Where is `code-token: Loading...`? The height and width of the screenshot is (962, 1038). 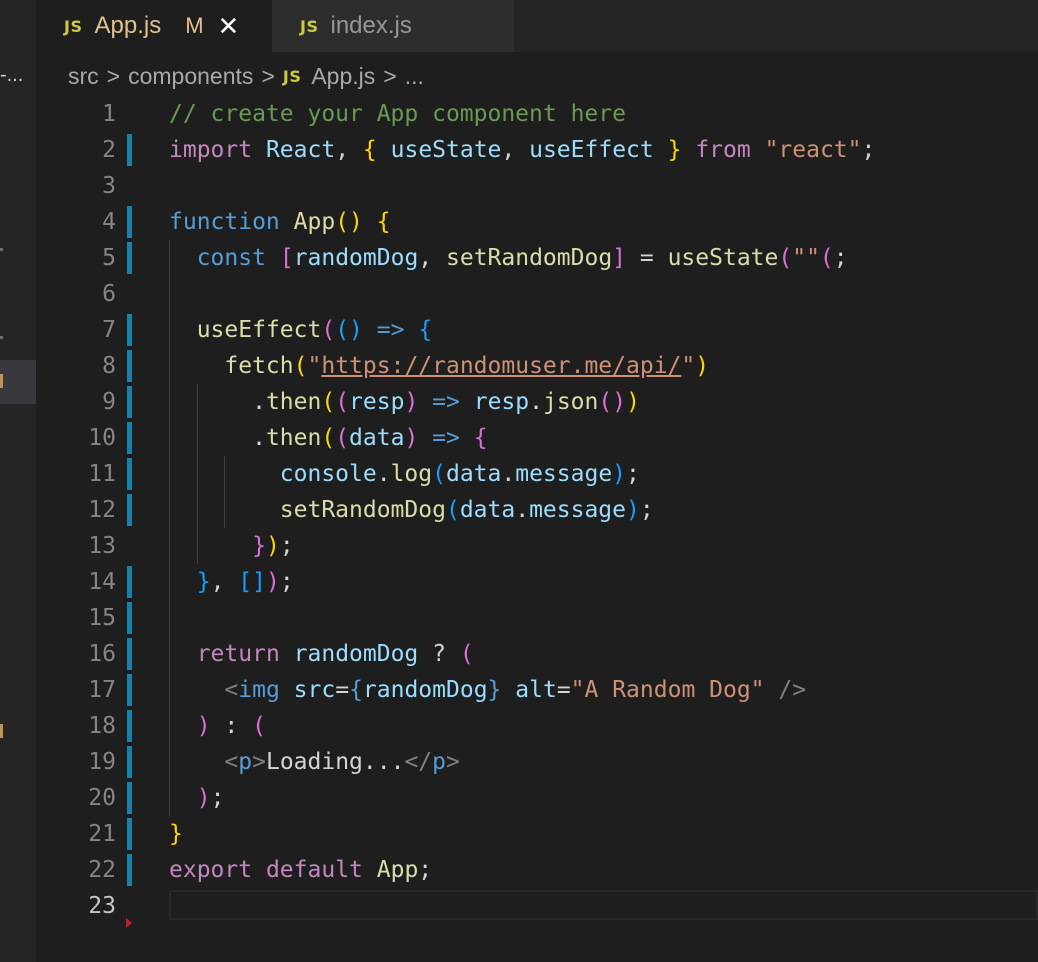
code-token: Loading... is located at coordinates (335, 762).